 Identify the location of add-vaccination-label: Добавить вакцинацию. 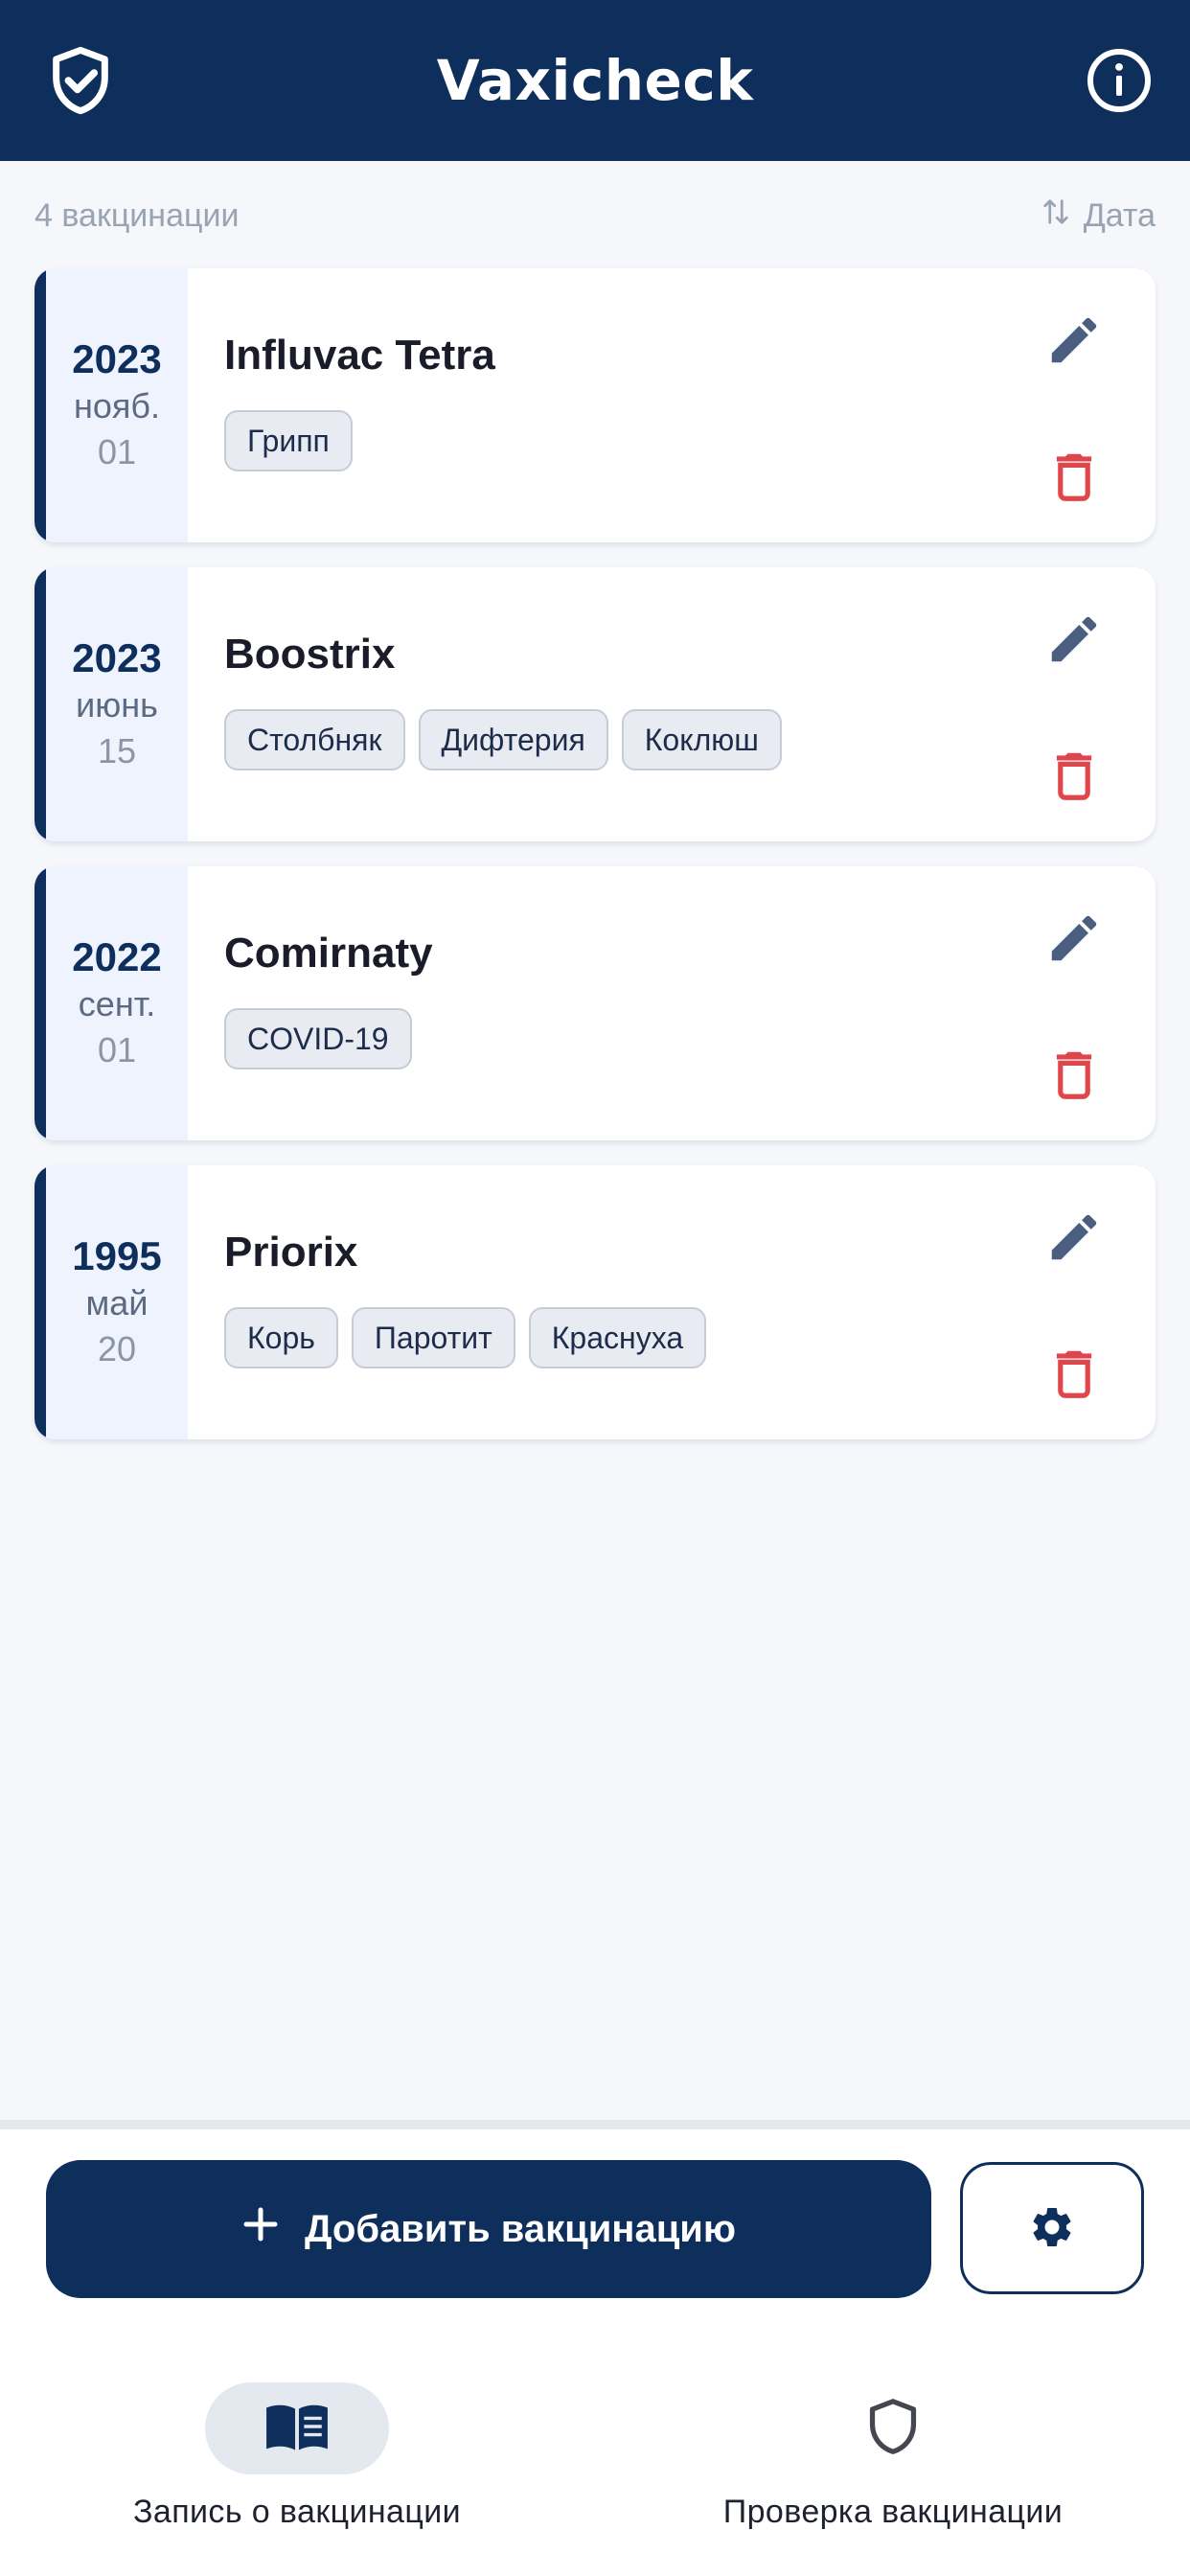
(521, 2228).